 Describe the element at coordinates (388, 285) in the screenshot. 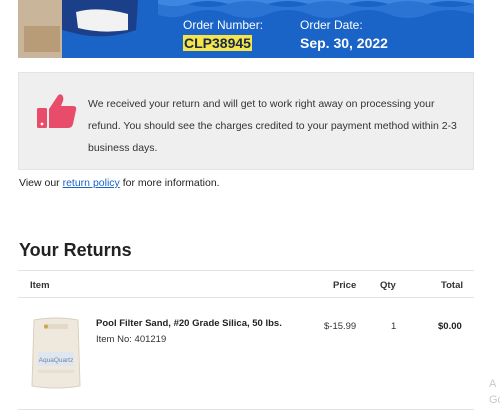

I see `column-header-qty: Qty` at that location.